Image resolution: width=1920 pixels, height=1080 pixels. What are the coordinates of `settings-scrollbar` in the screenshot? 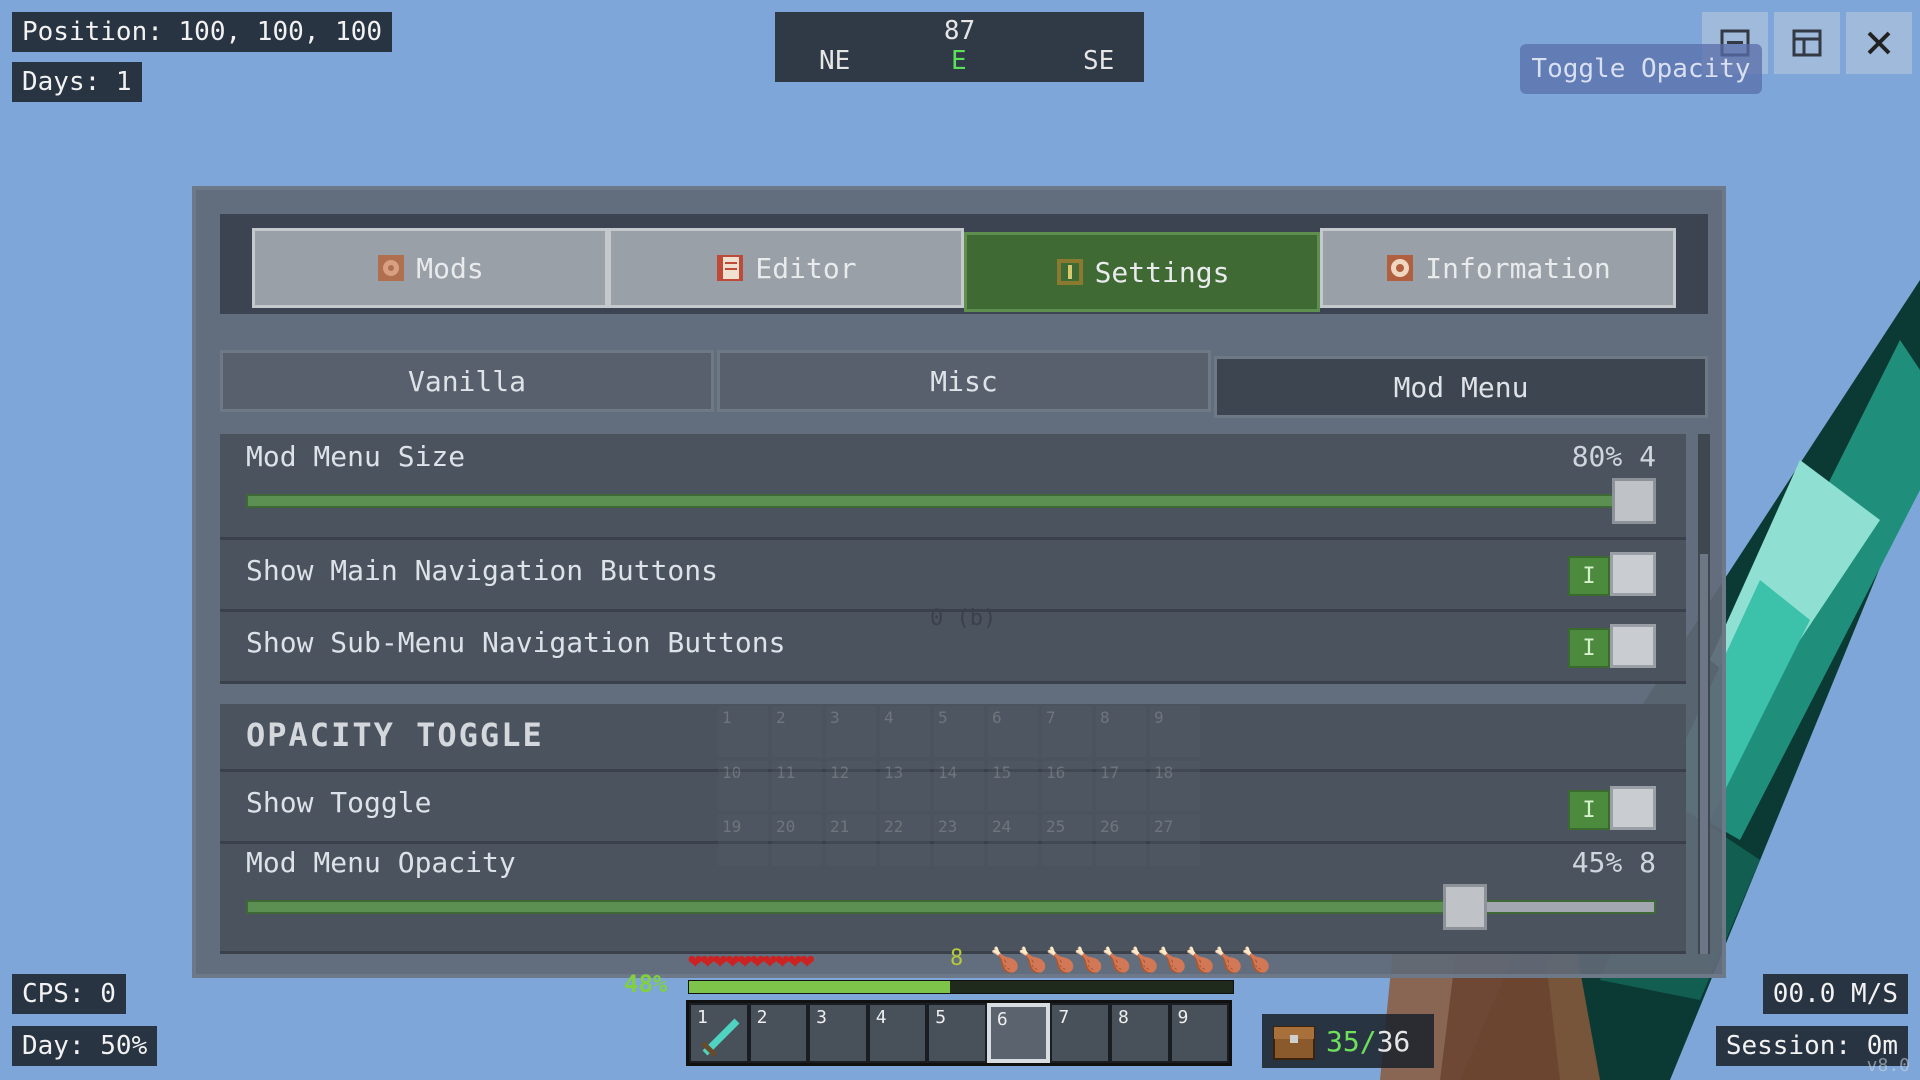 It's located at (1704, 694).